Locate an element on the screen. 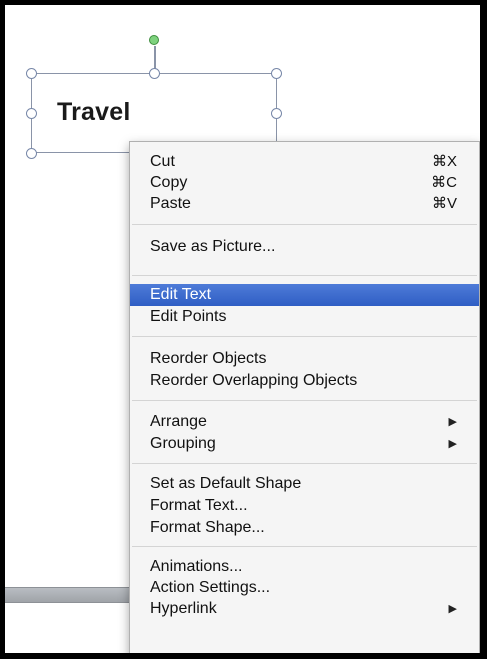  menu-item-label: Paste is located at coordinates (170, 203).